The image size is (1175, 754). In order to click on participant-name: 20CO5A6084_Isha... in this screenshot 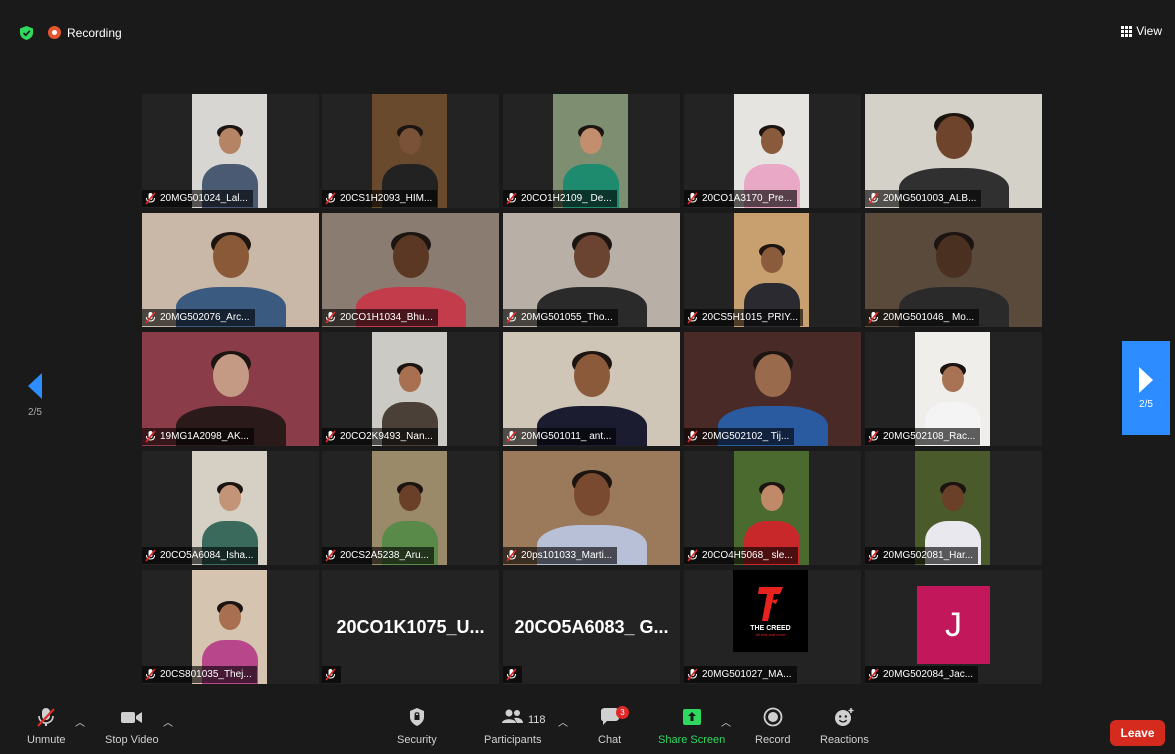, I will do `click(207, 555)`.